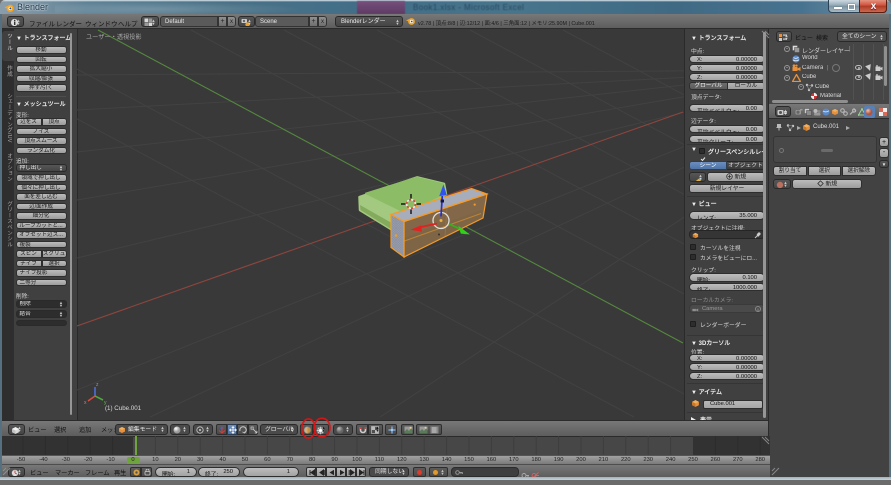 The image size is (891, 485). What do you see at coordinates (85, 403) in the screenshot?
I see `svg-text: x` at bounding box center [85, 403].